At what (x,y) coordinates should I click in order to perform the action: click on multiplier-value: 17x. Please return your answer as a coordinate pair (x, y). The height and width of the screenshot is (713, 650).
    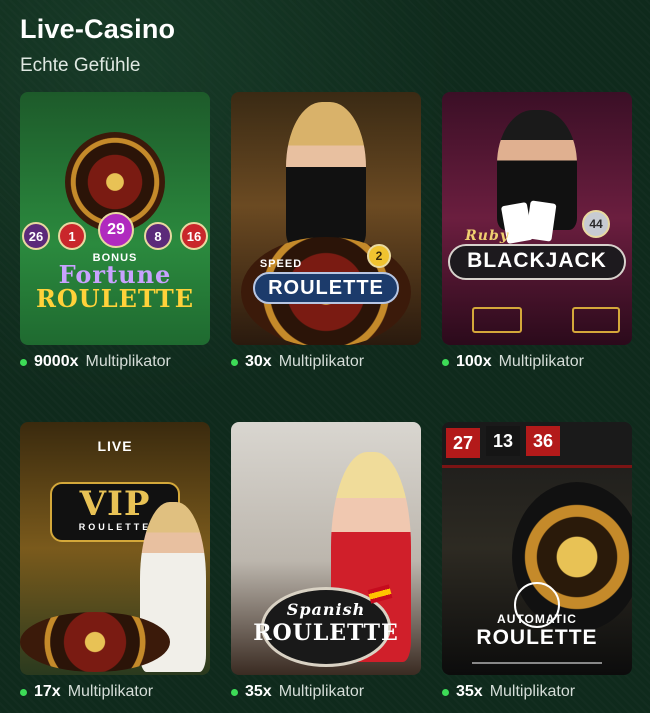
    Looking at the image, I should click on (47, 691).